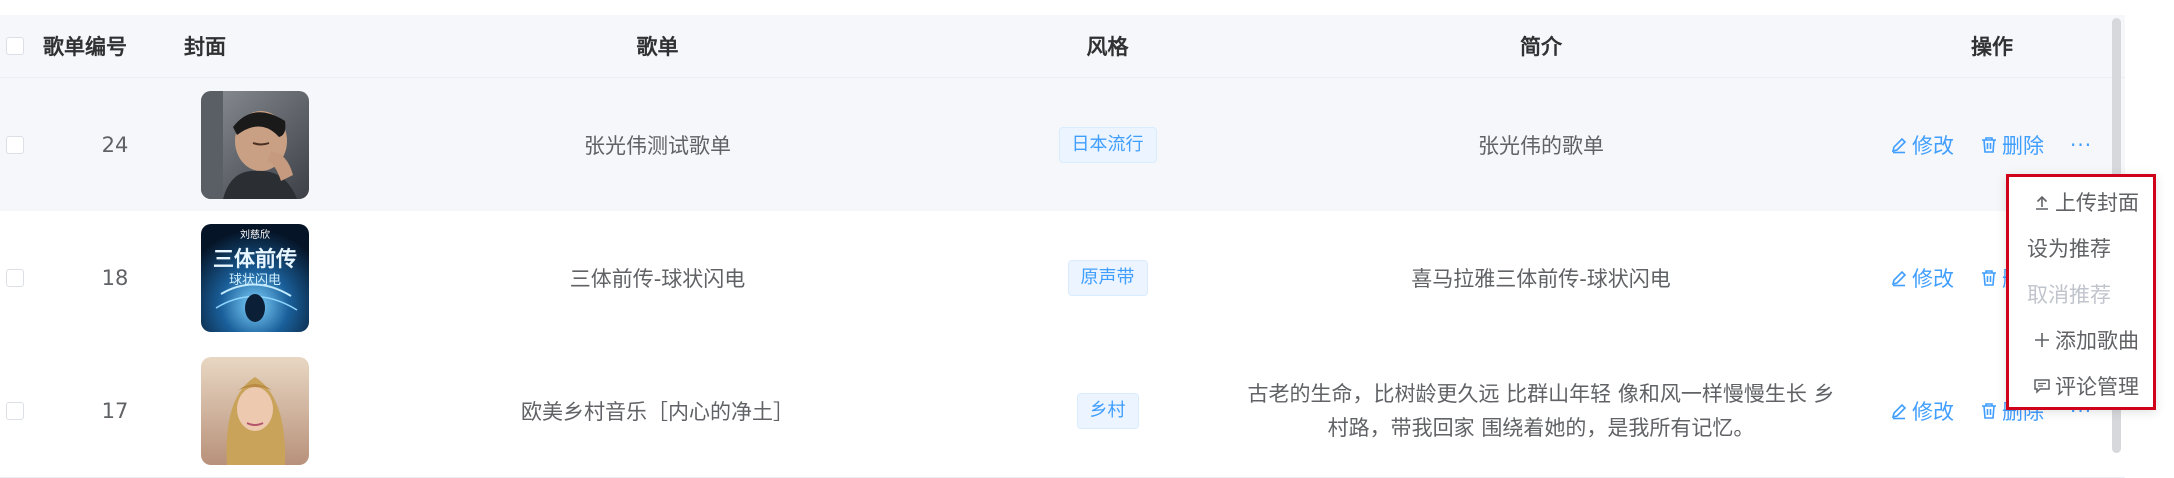 The image size is (2174, 478). What do you see at coordinates (1107, 47) in the screenshot?
I see `header-style: 风格` at bounding box center [1107, 47].